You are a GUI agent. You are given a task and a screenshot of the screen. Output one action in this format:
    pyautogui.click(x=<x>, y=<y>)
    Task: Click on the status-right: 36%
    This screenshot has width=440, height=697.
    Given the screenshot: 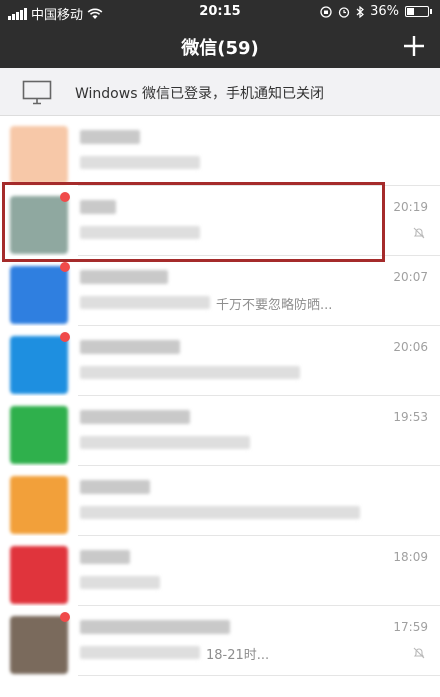 What is the action you would take?
    pyautogui.click(x=376, y=11)
    